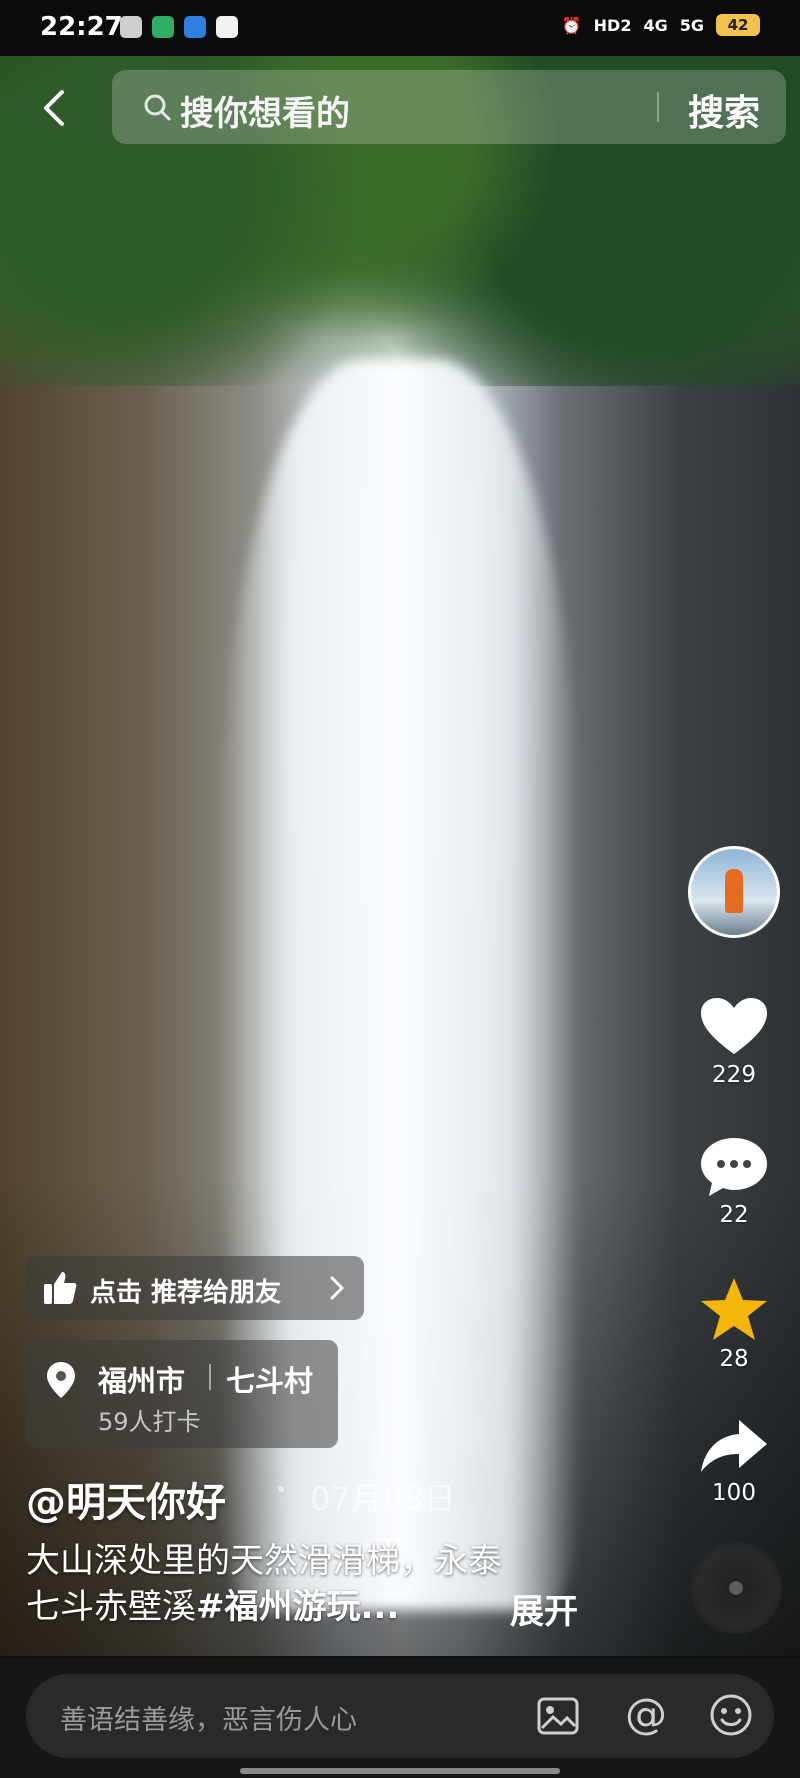 This screenshot has height=1778, width=800. Describe the element at coordinates (400, 28) in the screenshot. I see `status-bar: 22:27 ⏰ HD2 4G 5G 42` at that location.